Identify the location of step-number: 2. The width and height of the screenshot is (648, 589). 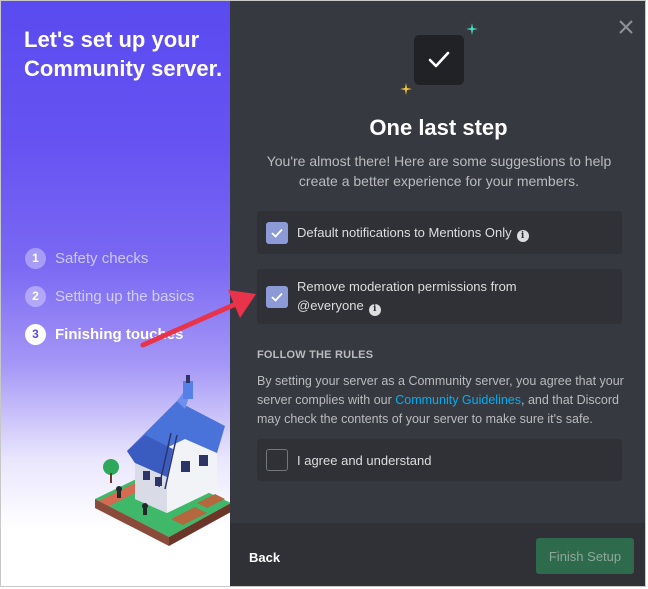
(35, 296).